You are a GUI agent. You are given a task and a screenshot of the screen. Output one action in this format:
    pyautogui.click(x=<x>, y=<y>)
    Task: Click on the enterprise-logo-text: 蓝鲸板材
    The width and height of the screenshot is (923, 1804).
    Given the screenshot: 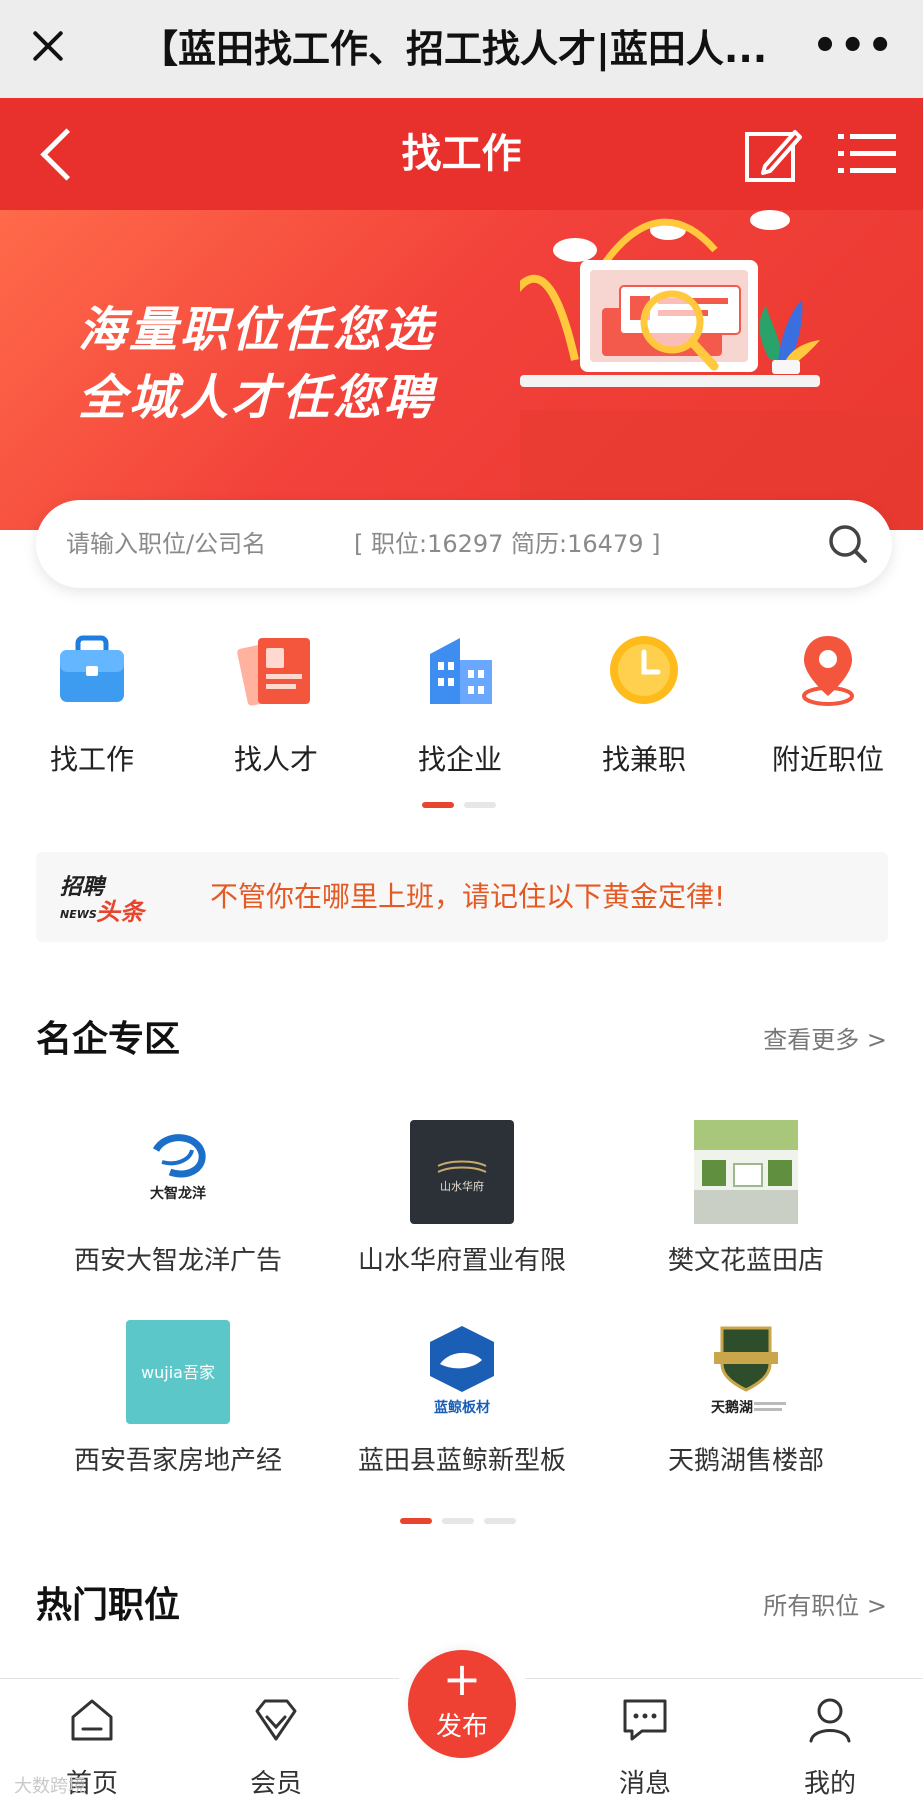 What is the action you would take?
    pyautogui.click(x=462, y=1407)
    